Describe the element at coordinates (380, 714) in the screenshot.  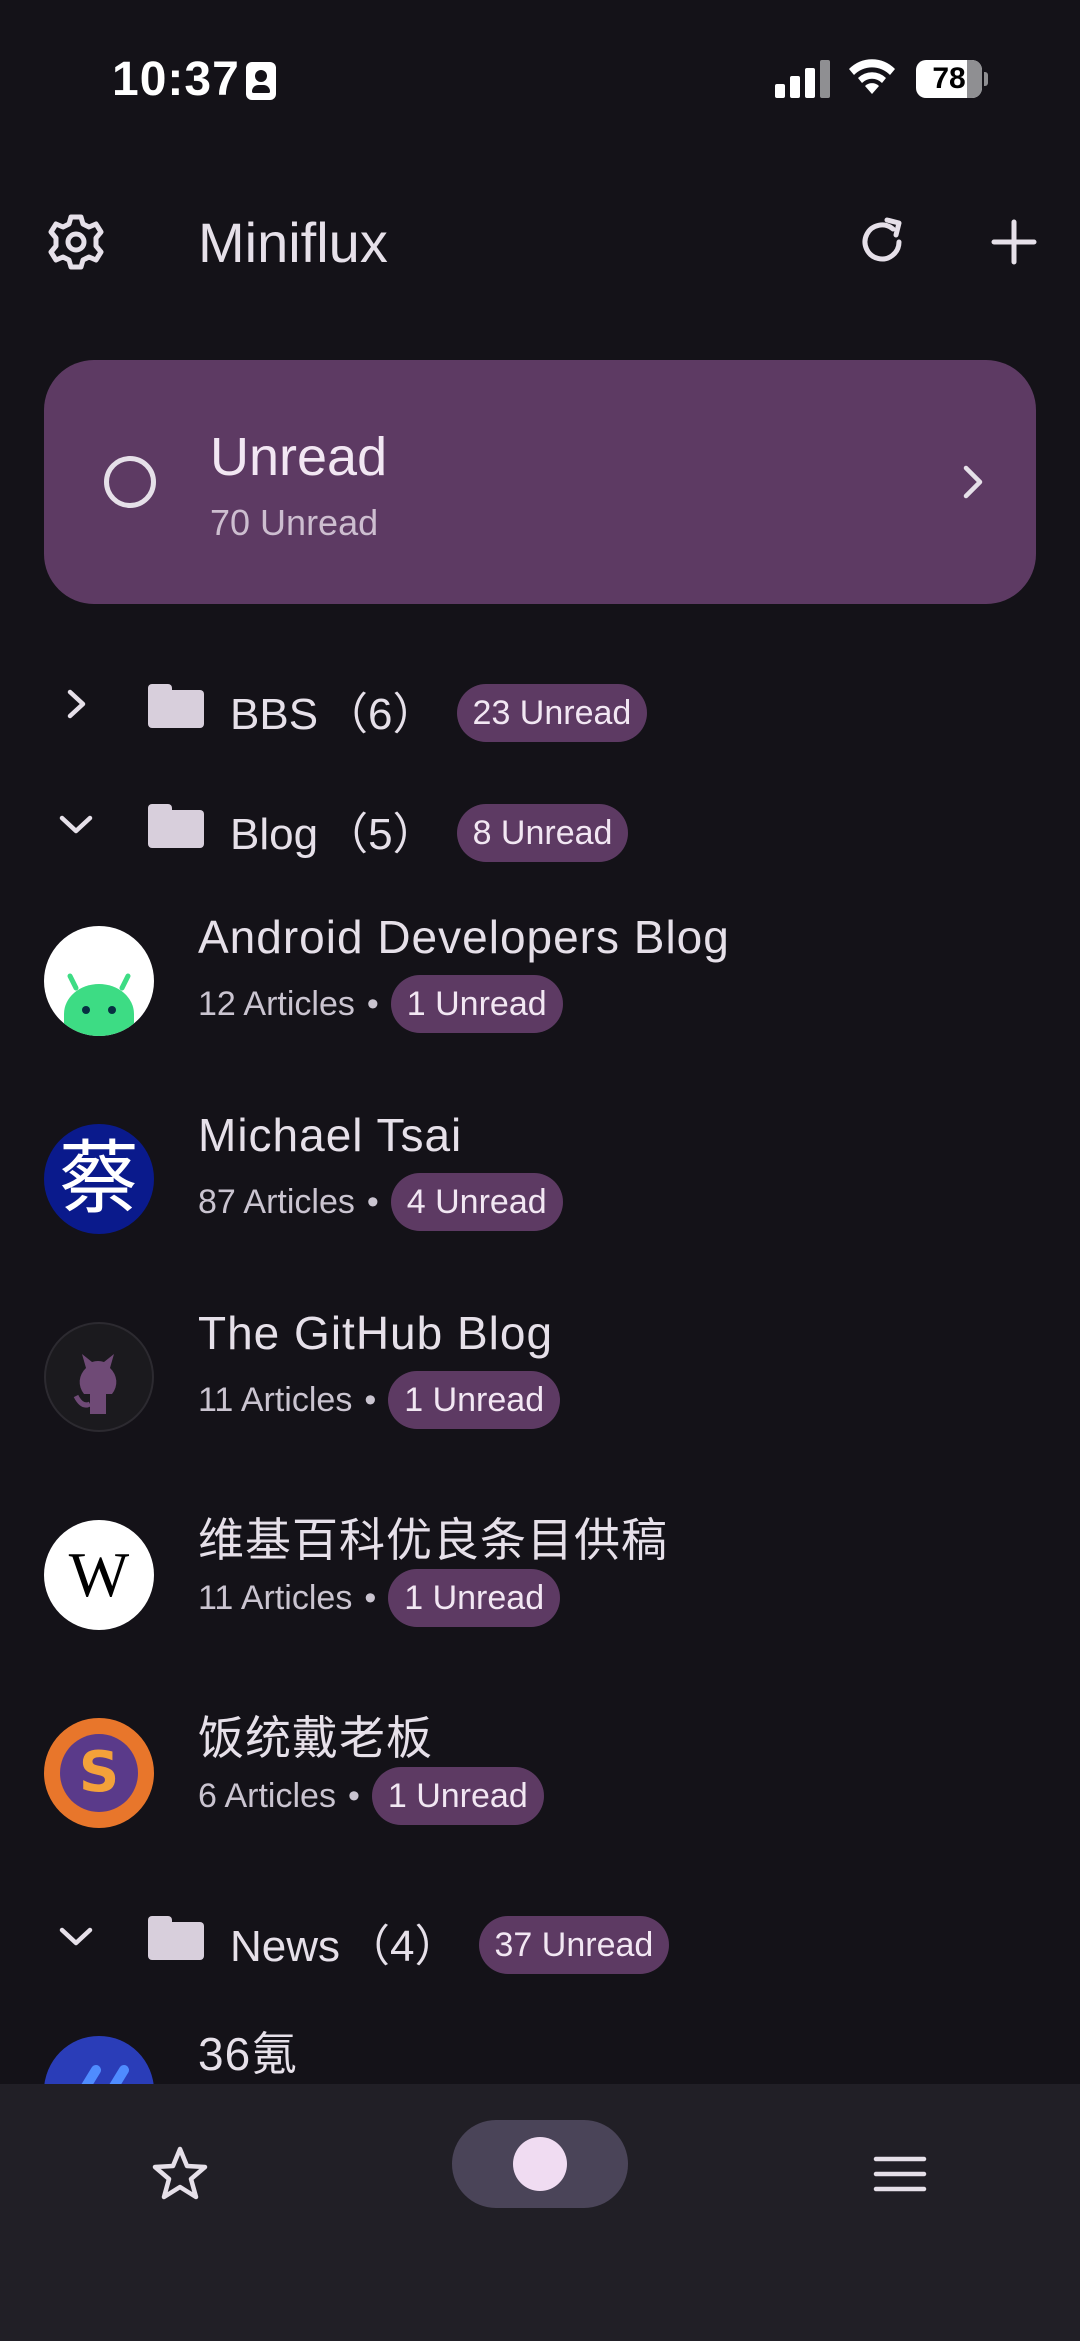
I see `folder-count: （6）` at that location.